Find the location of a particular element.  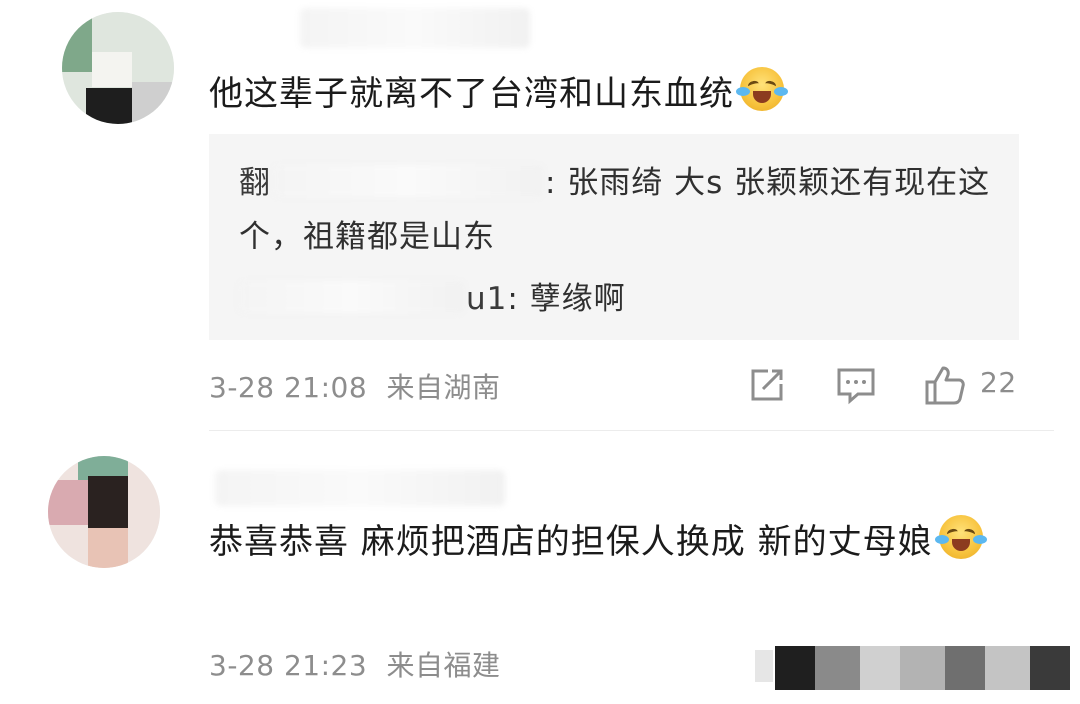

share-icon is located at coordinates (767, 385).